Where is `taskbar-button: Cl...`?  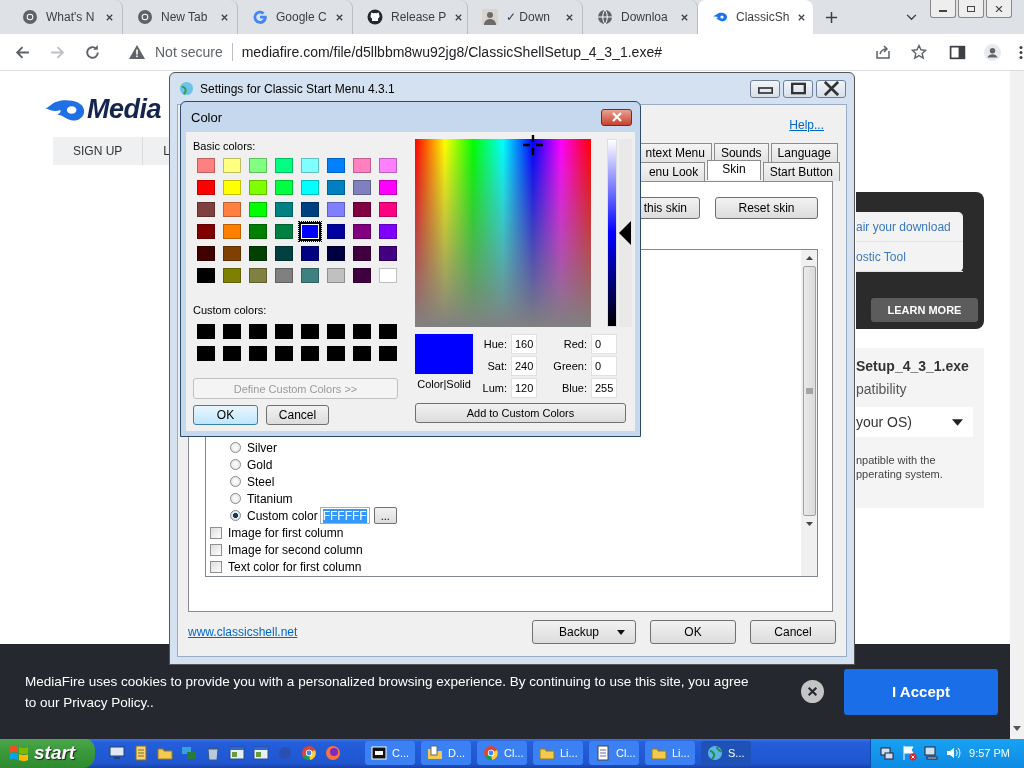
taskbar-button: Cl... is located at coordinates (502, 753).